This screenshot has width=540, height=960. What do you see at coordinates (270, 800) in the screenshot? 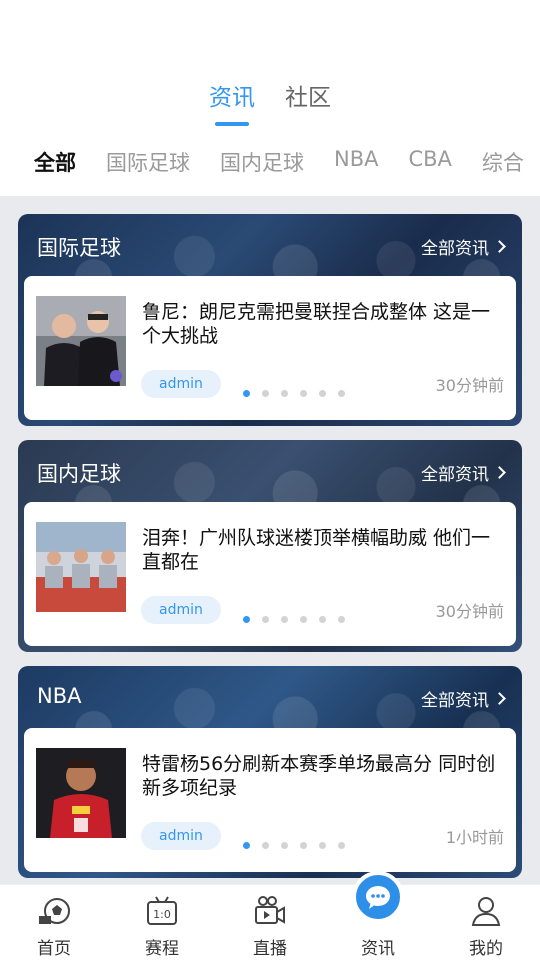
I see `news-item: 特雷杨56分刷新本赛季单场最高分 同时创新多项纪录 admin 1小时前` at bounding box center [270, 800].